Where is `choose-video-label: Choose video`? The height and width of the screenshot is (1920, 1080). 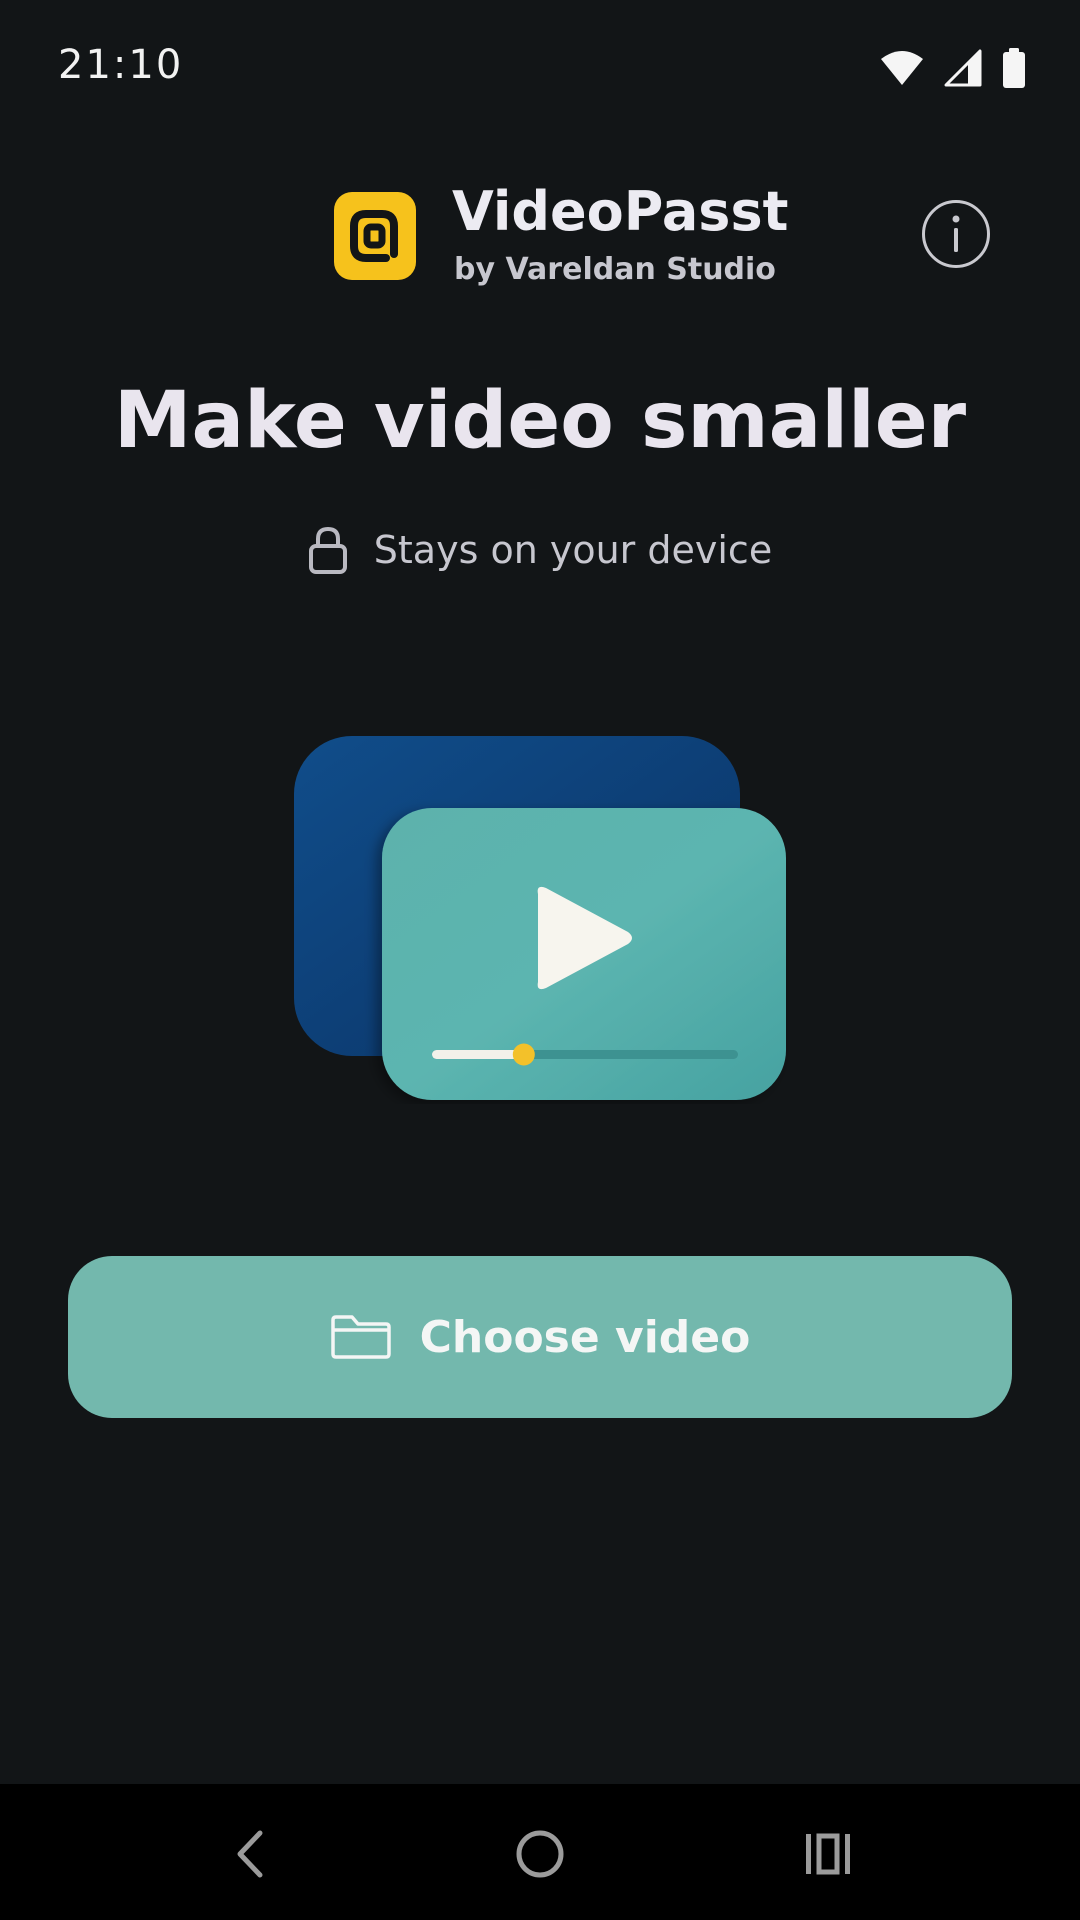 choose-video-label: Choose video is located at coordinates (585, 1337).